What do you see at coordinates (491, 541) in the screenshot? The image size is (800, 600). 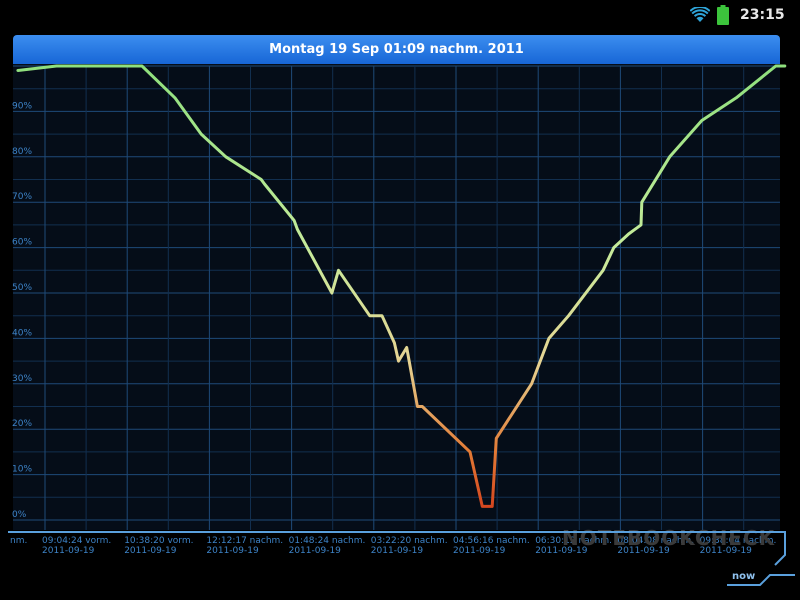 I see `x-tick-label: 04:56:16 nachm.` at bounding box center [491, 541].